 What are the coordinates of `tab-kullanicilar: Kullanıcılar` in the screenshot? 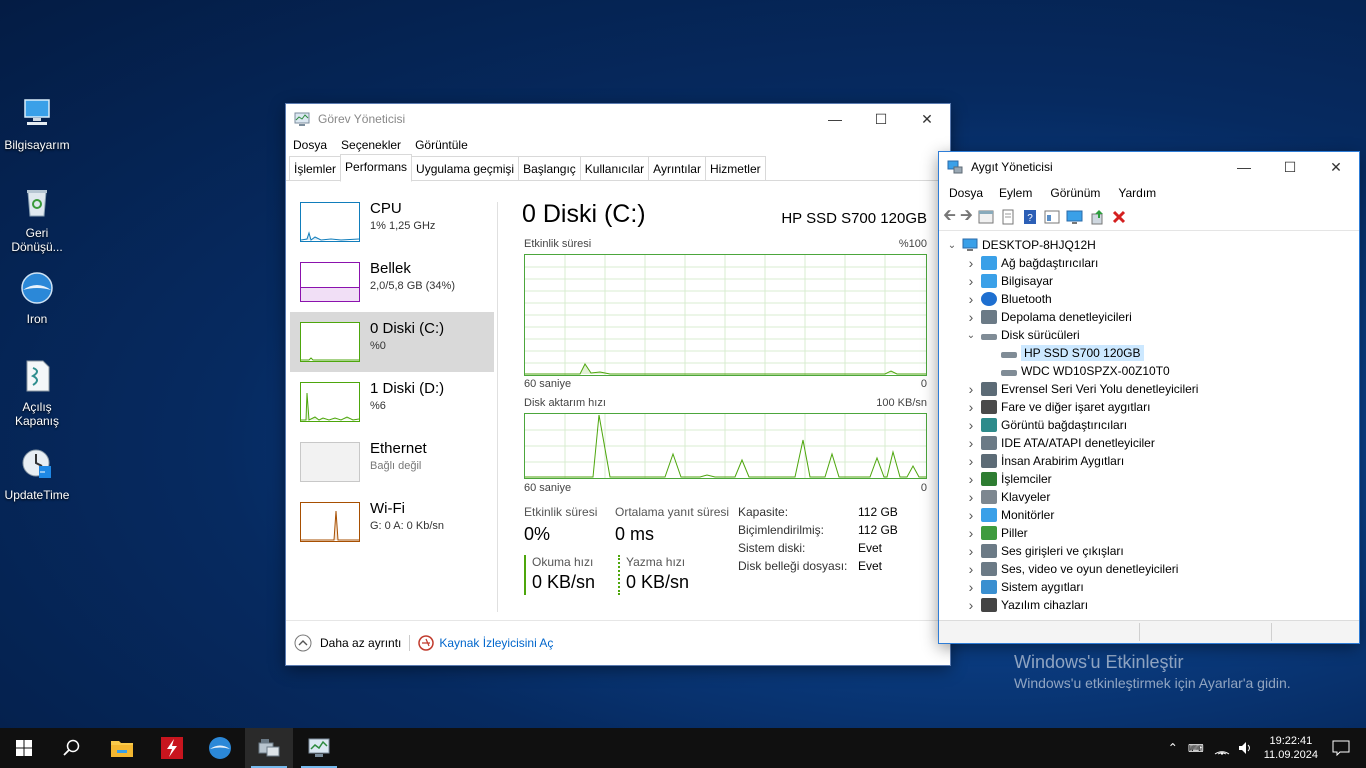 It's located at (614, 168).